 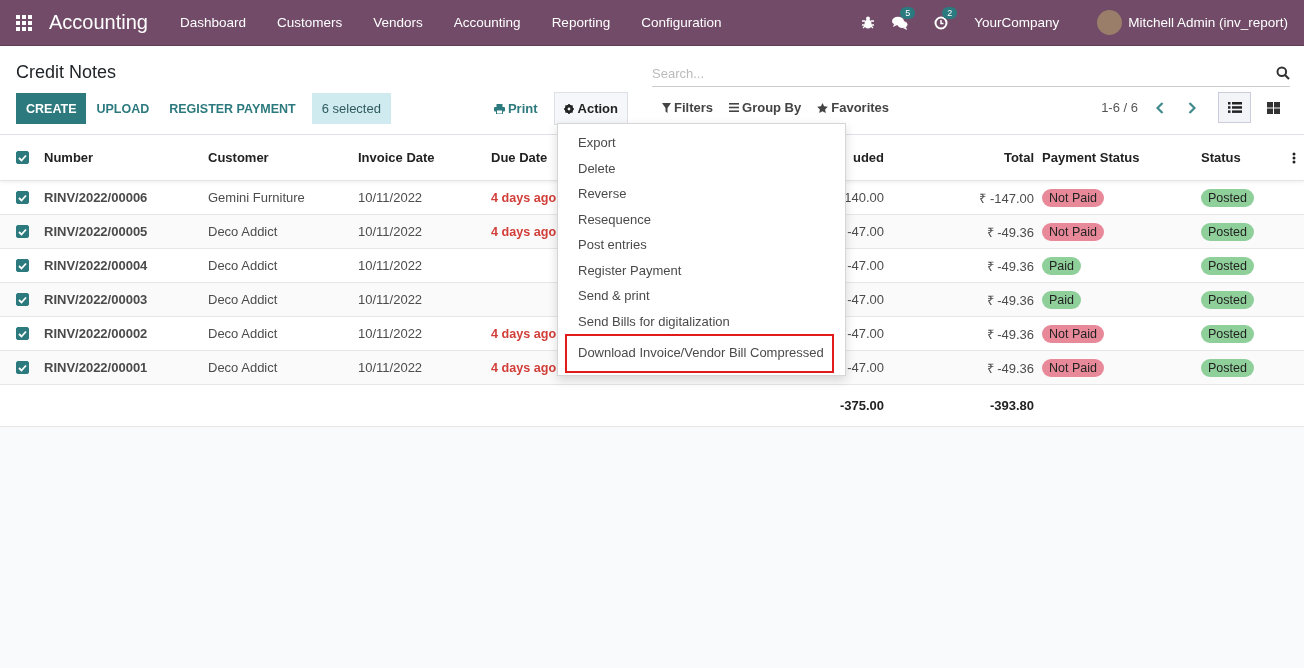 I want to click on menu-item: Customers, so click(x=310, y=22).